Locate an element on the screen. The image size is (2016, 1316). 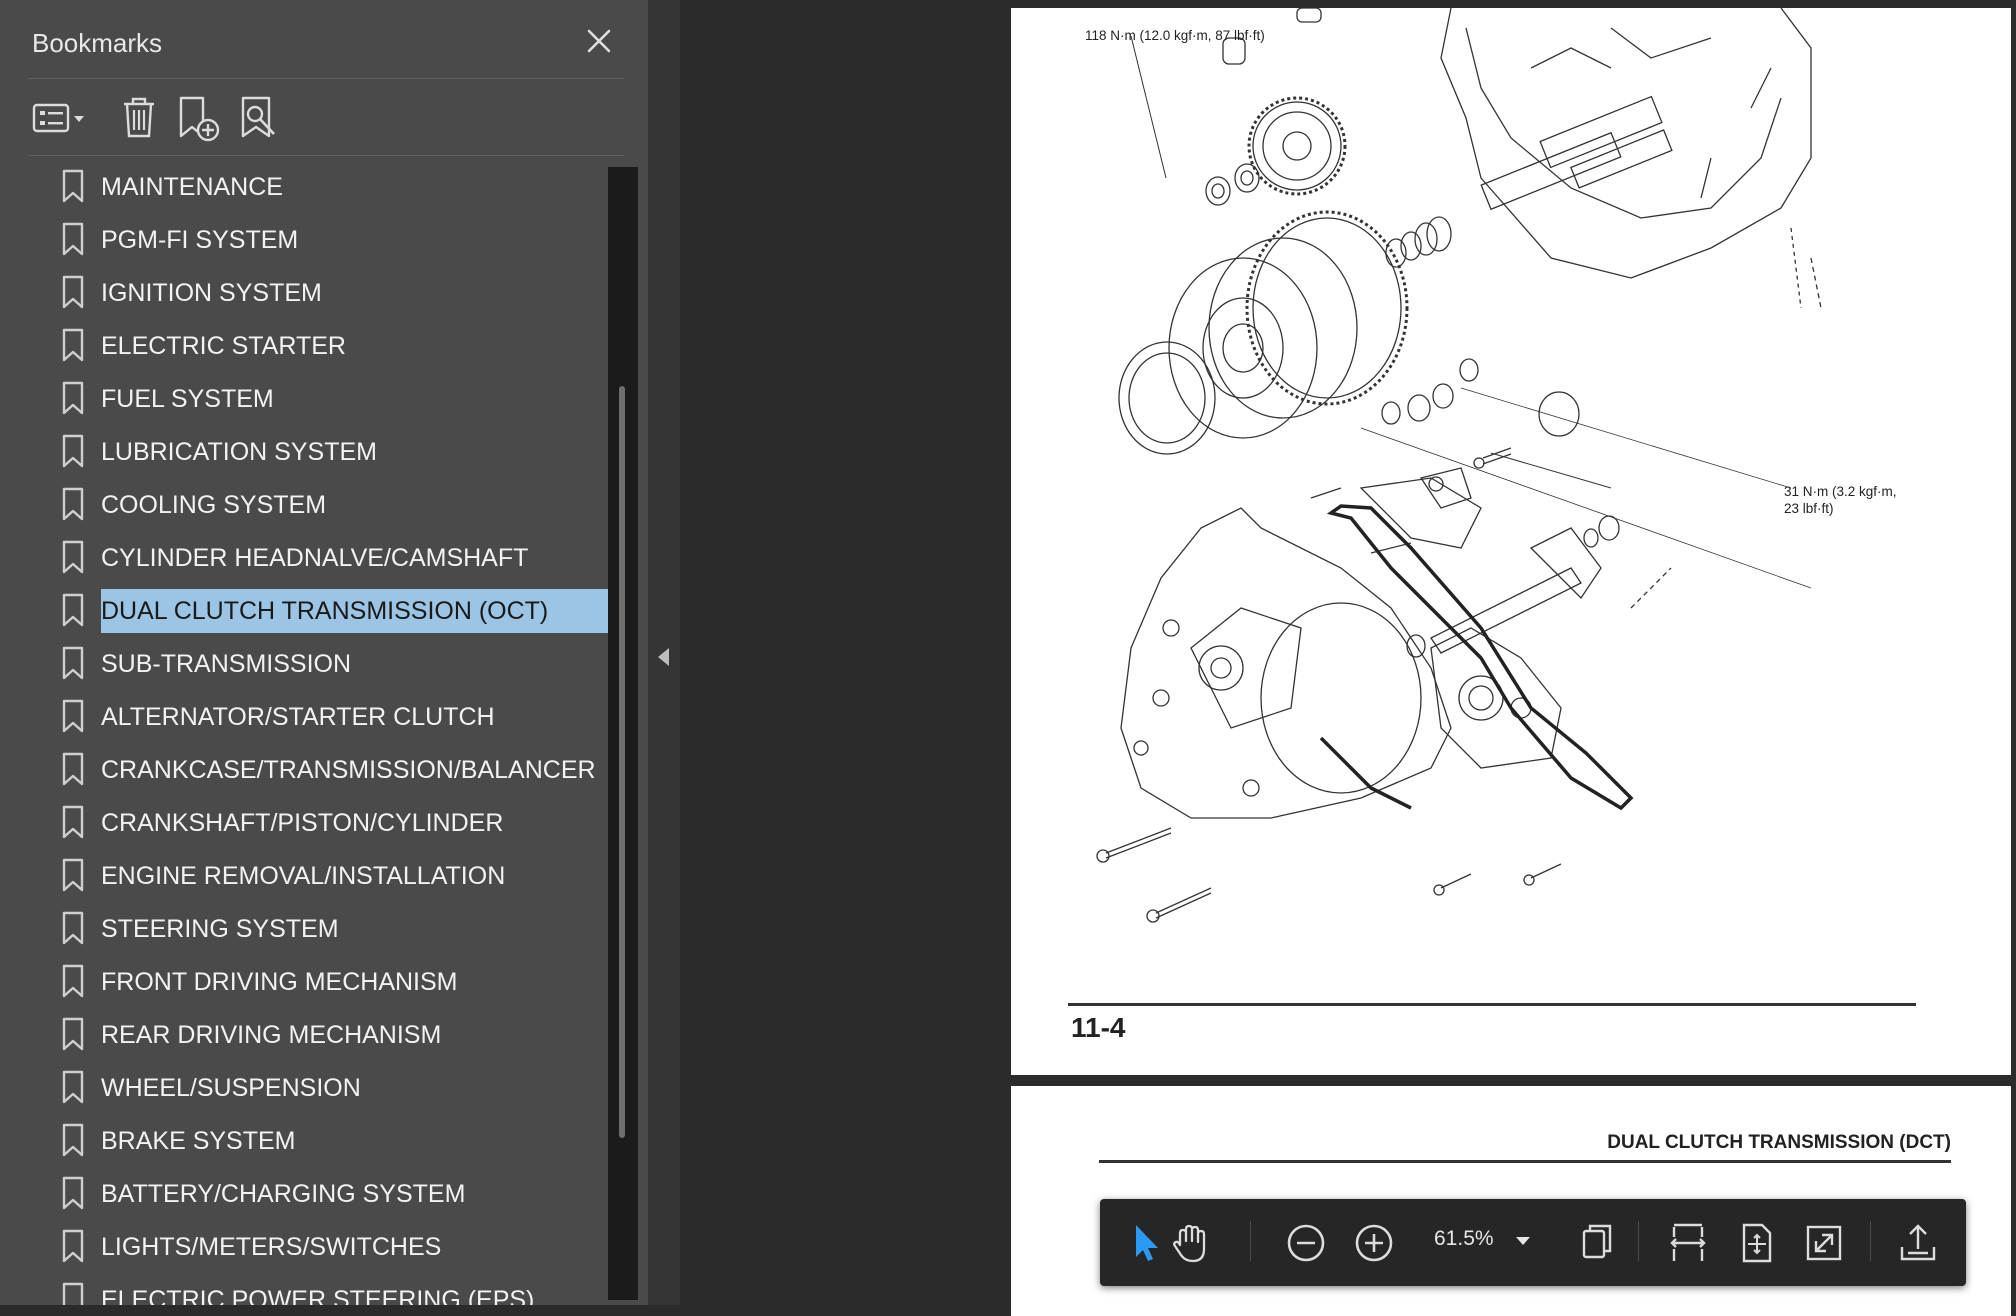
bookmark-item: LIGHTS/METERS/SWITCHES is located at coordinates (304, 1246).